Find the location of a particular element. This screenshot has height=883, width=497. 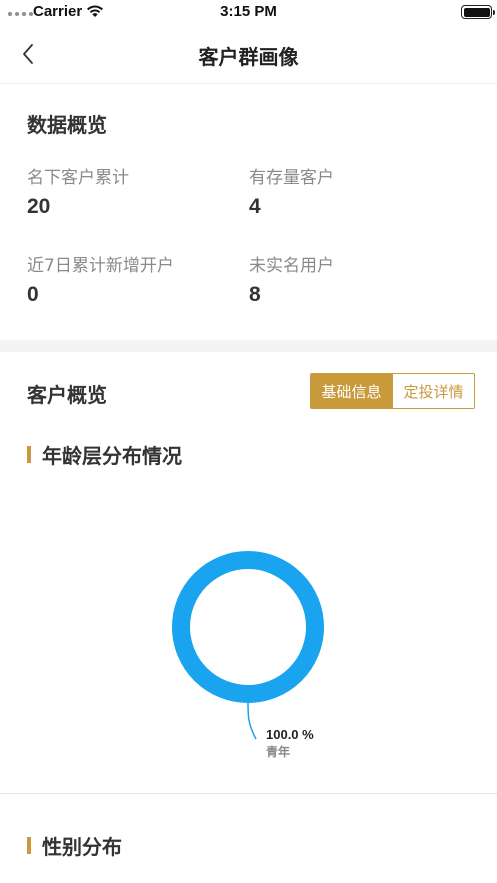

pie-category-label: 青年 is located at coordinates (278, 751).